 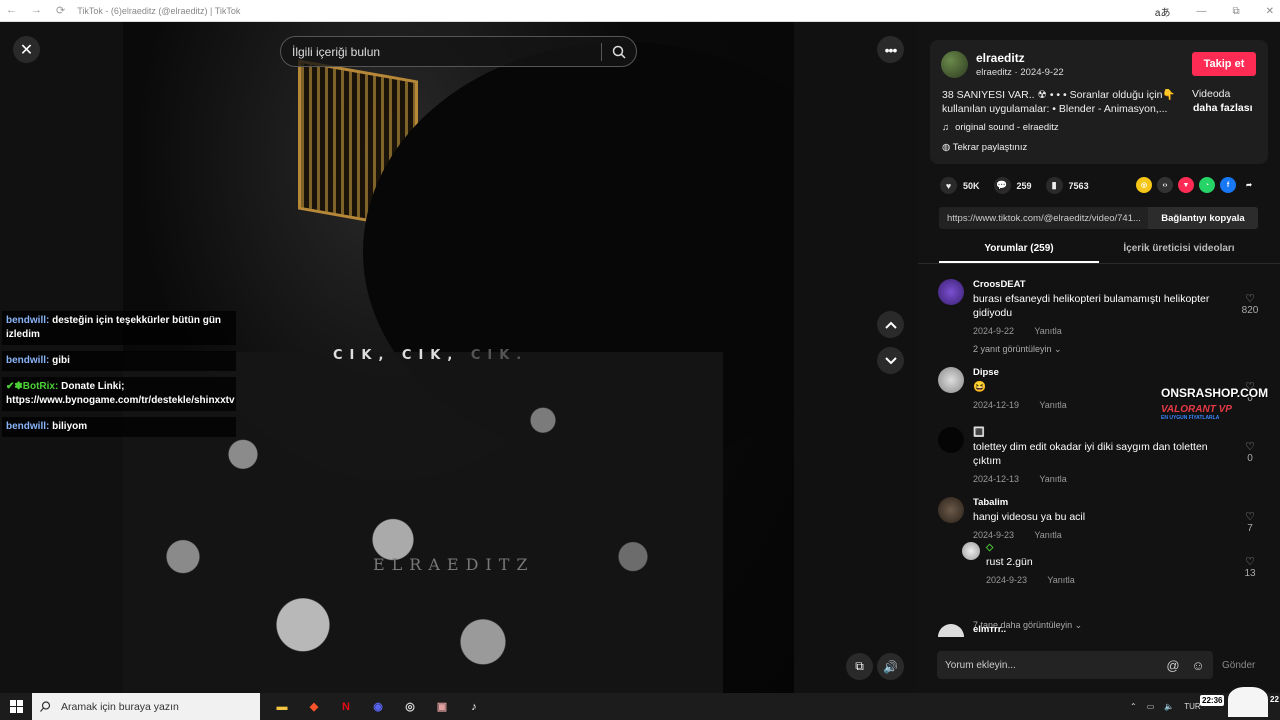 What do you see at coordinates (1207, 185) in the screenshot?
I see `whatsapp-icon: ◔` at bounding box center [1207, 185].